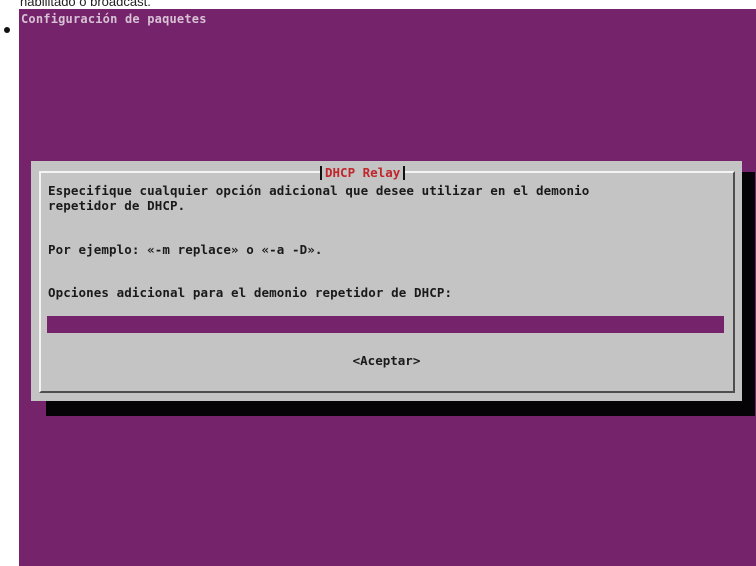  What do you see at coordinates (185, 249) in the screenshot?
I see `example-text: Por ejemplo: «-m replace» o «-a -D».` at bounding box center [185, 249].